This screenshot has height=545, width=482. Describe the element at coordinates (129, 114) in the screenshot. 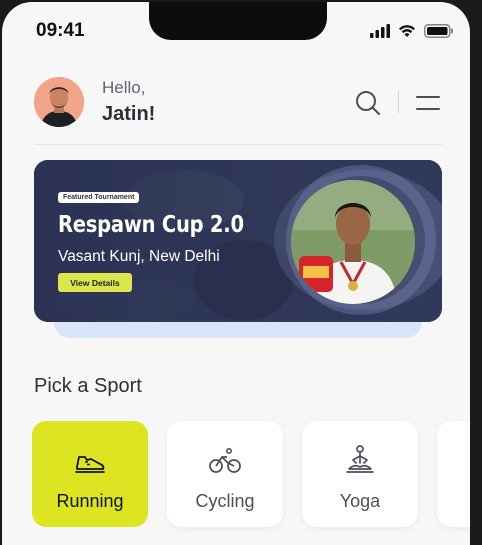

I see `user-name: Jatin!` at that location.